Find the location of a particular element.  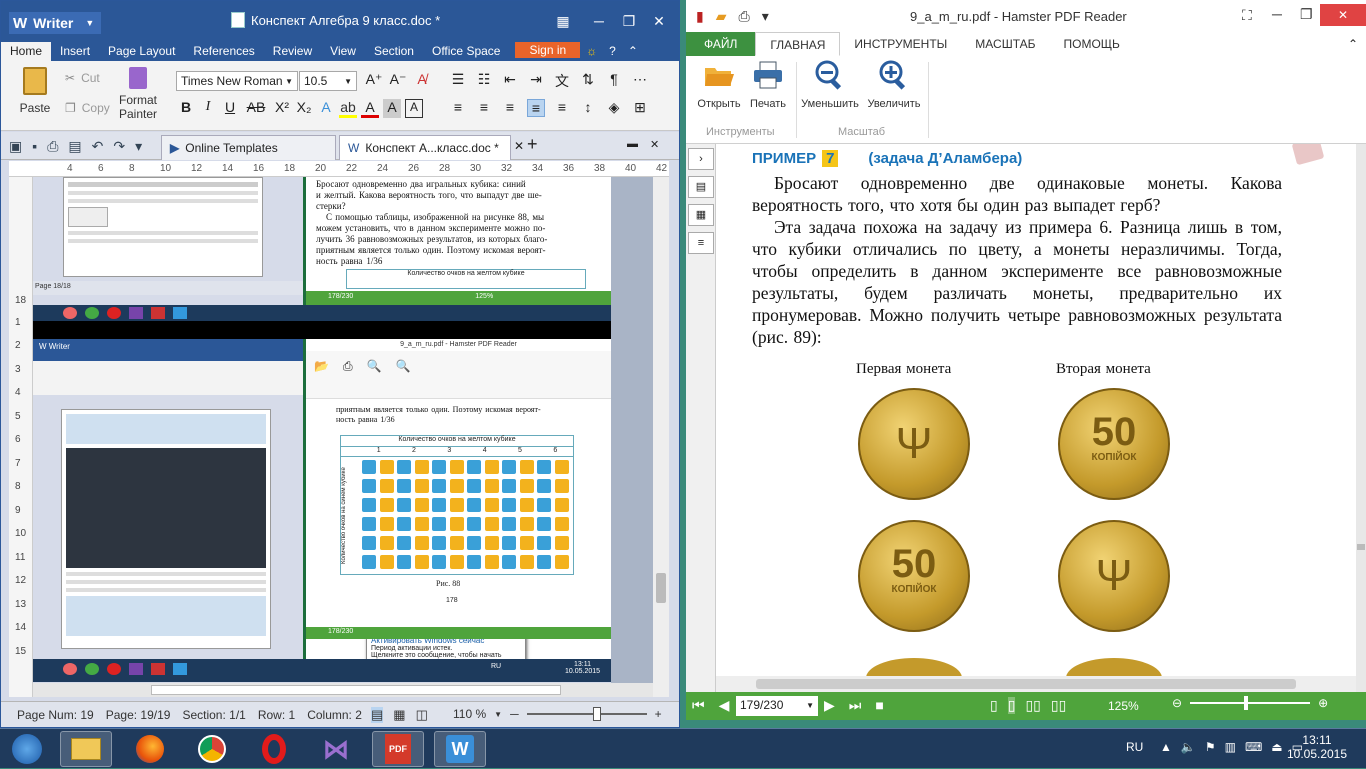

text-effects-icon: A is located at coordinates (326, 108).